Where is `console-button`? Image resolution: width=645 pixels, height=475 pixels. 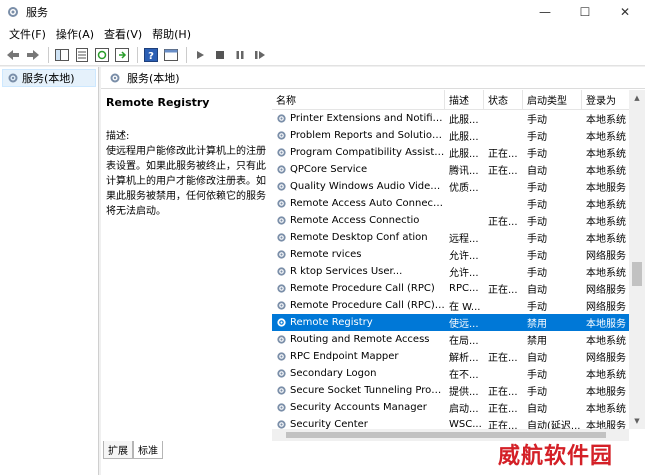
console-button is located at coordinates (171, 55).